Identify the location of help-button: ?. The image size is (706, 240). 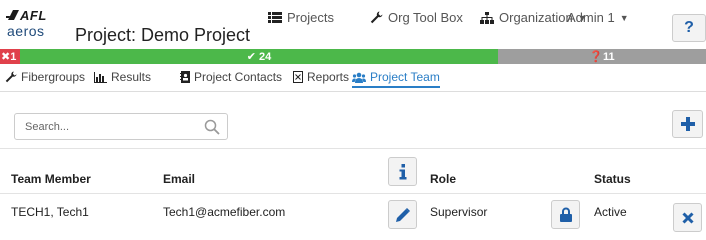
(689, 28).